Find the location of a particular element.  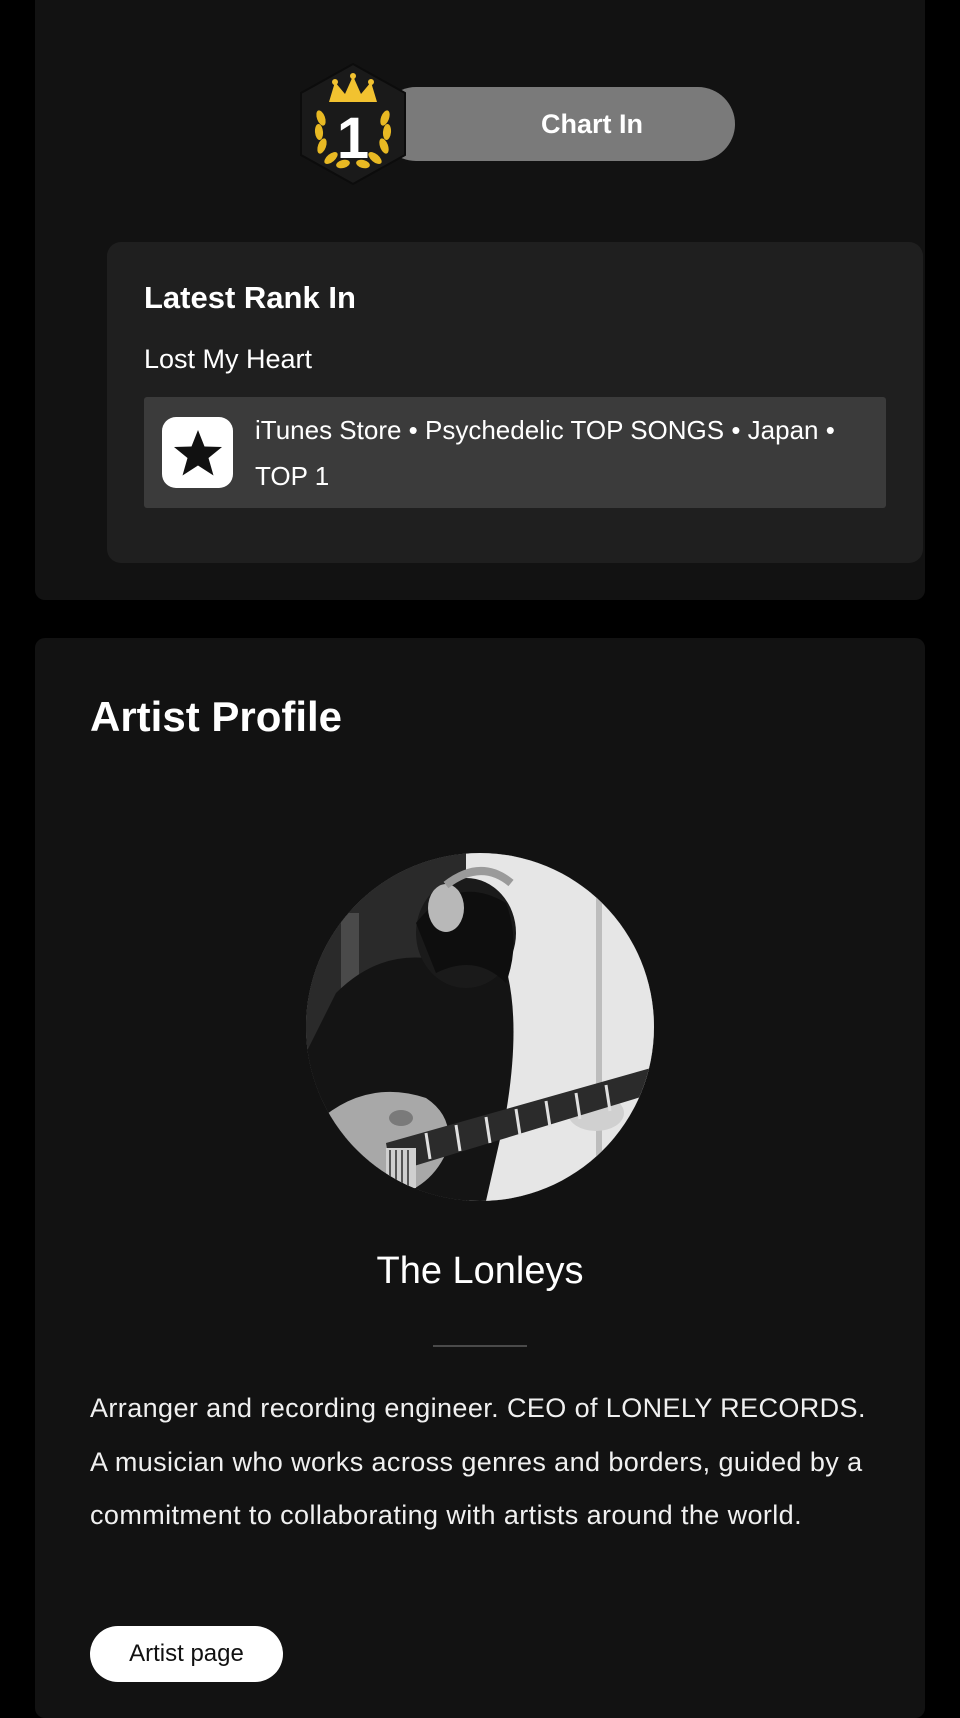

rank-laurel-crown-icon: 1 is located at coordinates (353, 124).